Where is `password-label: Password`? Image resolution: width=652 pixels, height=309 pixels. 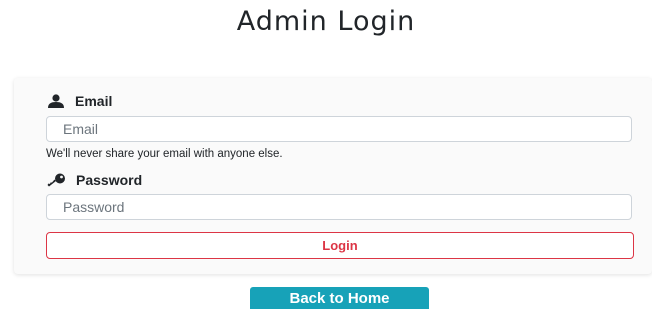
password-label: Password is located at coordinates (94, 180).